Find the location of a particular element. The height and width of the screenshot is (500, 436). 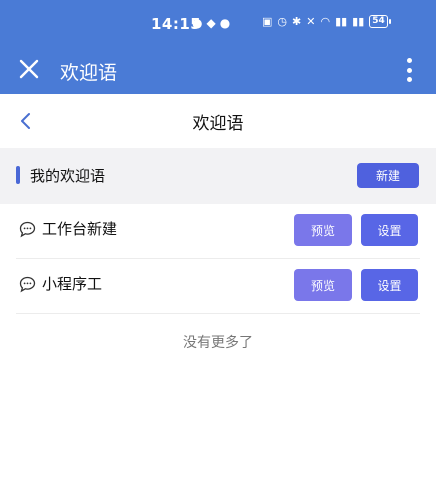

wechat-icon: ● is located at coordinates (197, 23).